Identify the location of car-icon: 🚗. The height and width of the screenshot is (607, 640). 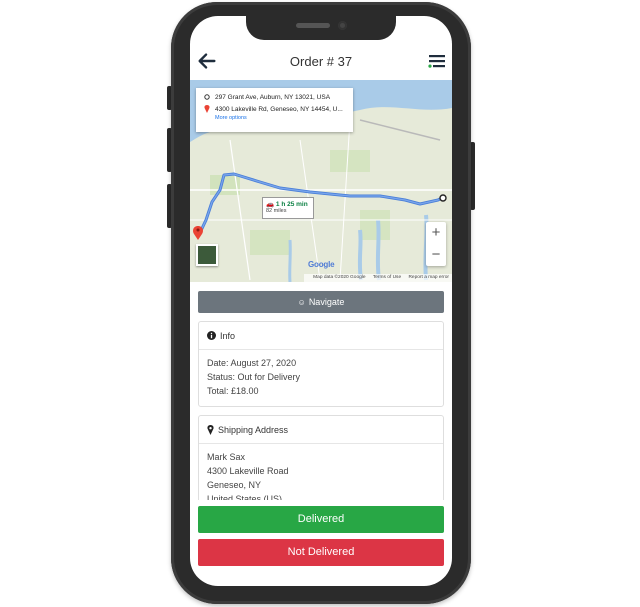
(270, 204).